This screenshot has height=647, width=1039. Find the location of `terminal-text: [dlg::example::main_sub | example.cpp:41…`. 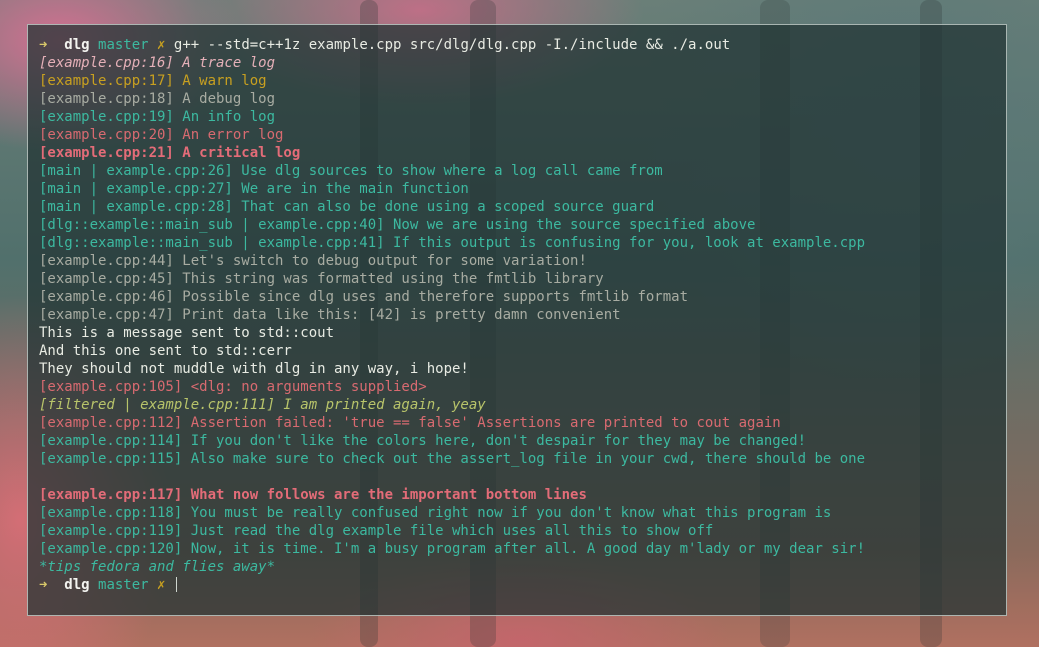

terminal-text: [dlg::example::main_sub | example.cpp:41… is located at coordinates (452, 243).